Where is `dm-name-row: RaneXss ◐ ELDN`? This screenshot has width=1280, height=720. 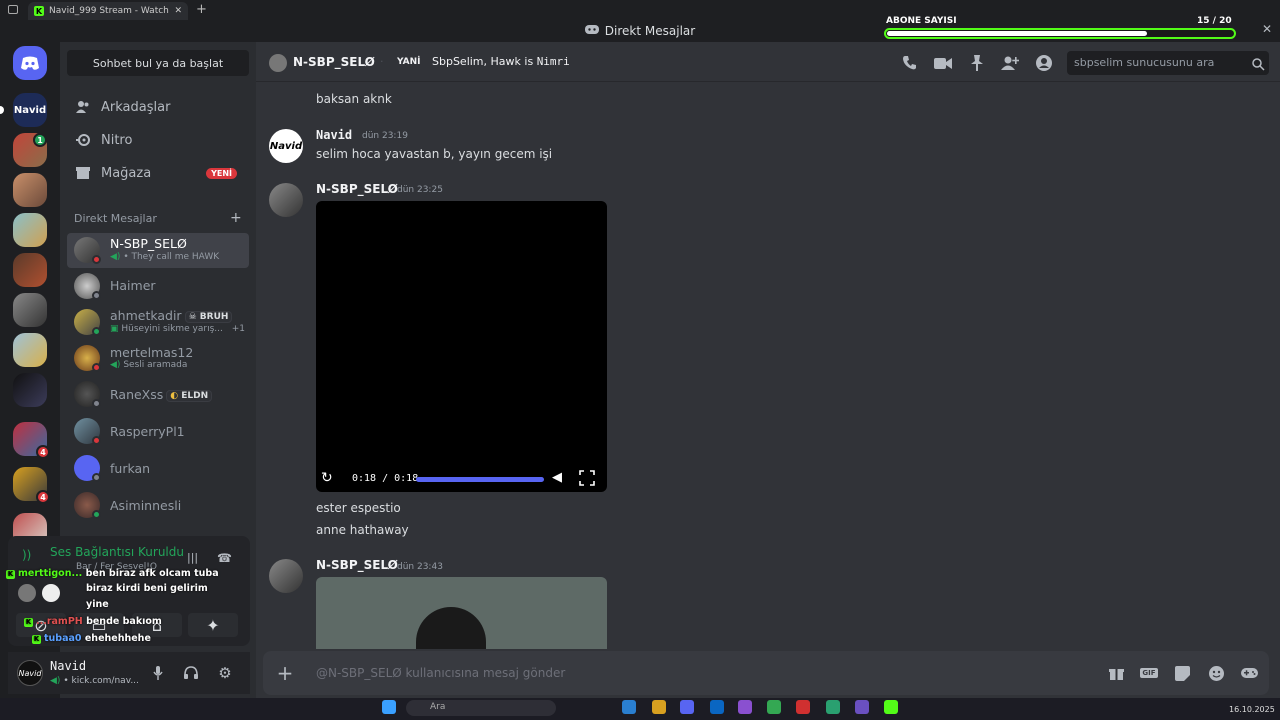 dm-name-row: RaneXss ◐ ELDN is located at coordinates (161, 394).